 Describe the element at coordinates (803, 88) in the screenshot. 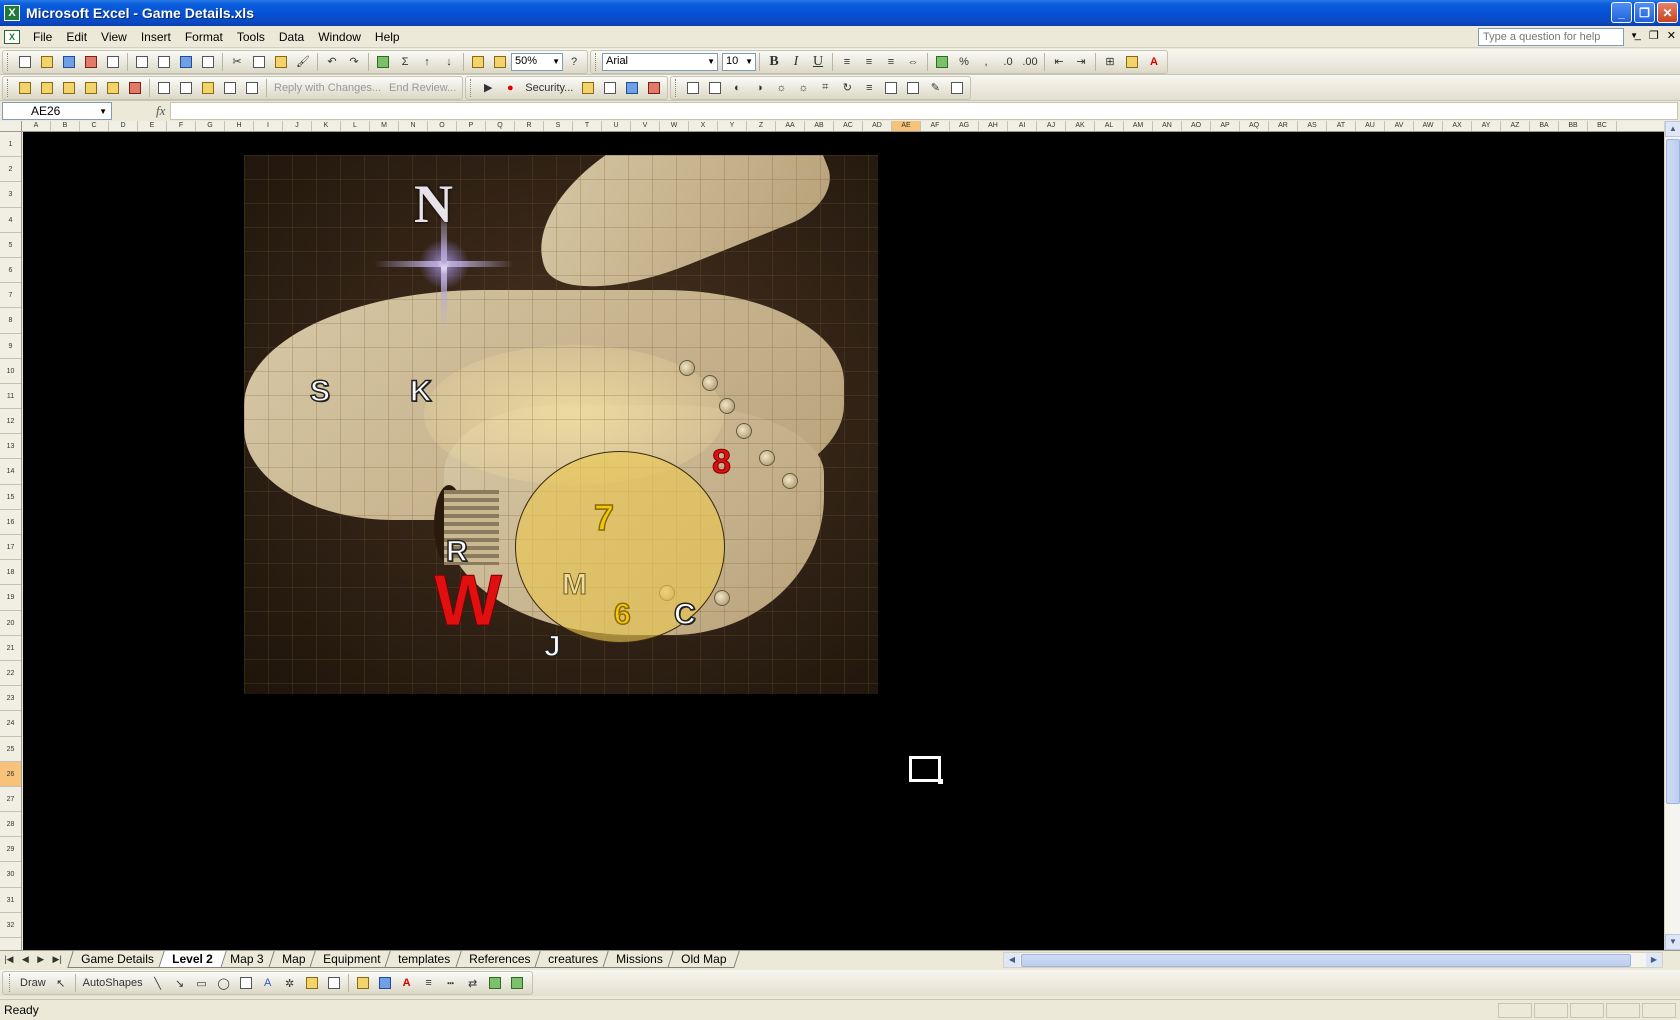

I see `less-brightness-icon: ☼` at that location.